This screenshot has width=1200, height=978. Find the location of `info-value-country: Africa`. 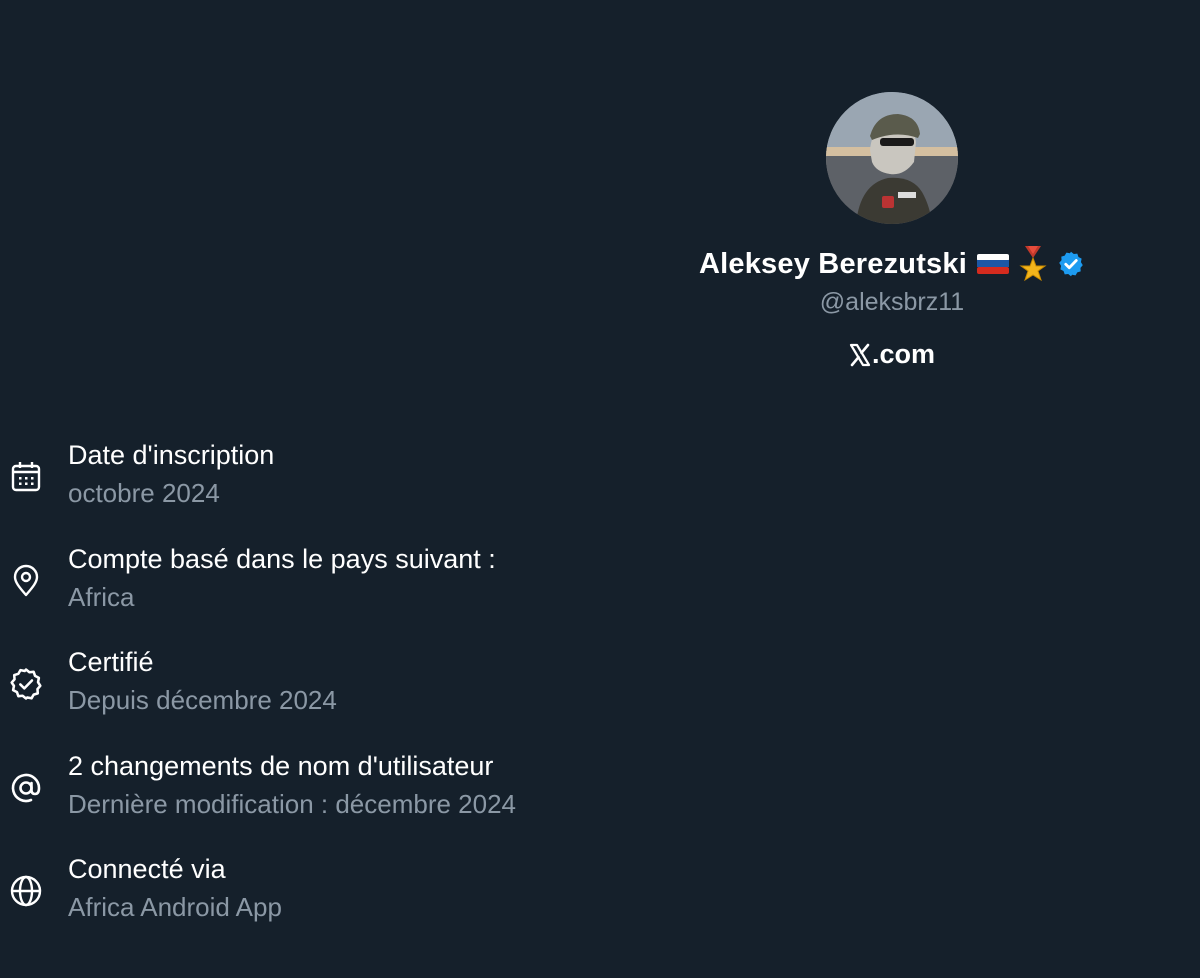

info-value-country: Africa is located at coordinates (101, 596).